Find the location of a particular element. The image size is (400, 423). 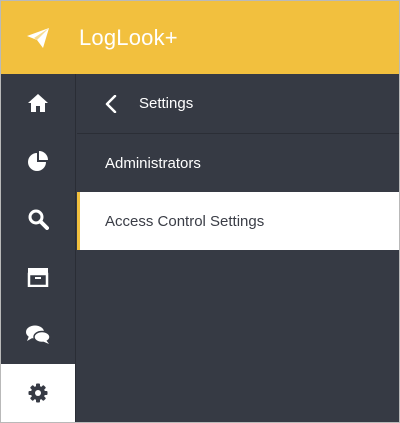

panel-header: Settings is located at coordinates (238, 104).